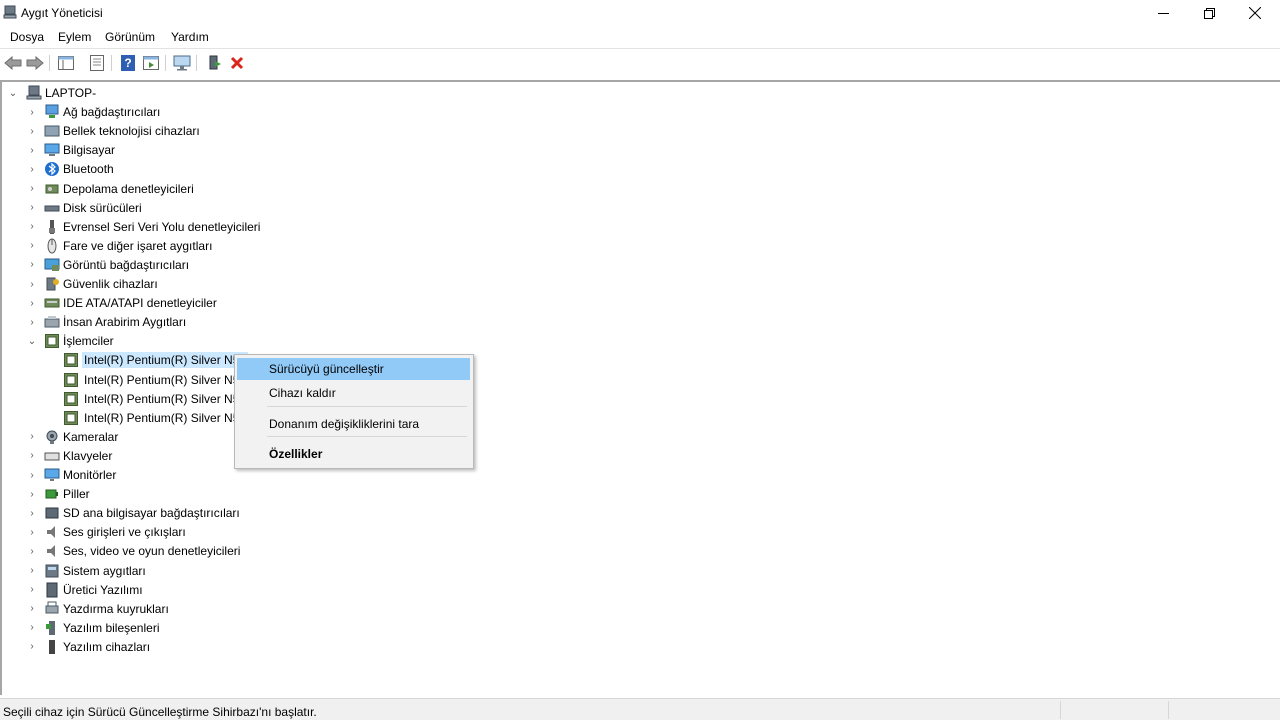  What do you see at coordinates (214, 63) in the screenshot?
I see `update-driver-button` at bounding box center [214, 63].